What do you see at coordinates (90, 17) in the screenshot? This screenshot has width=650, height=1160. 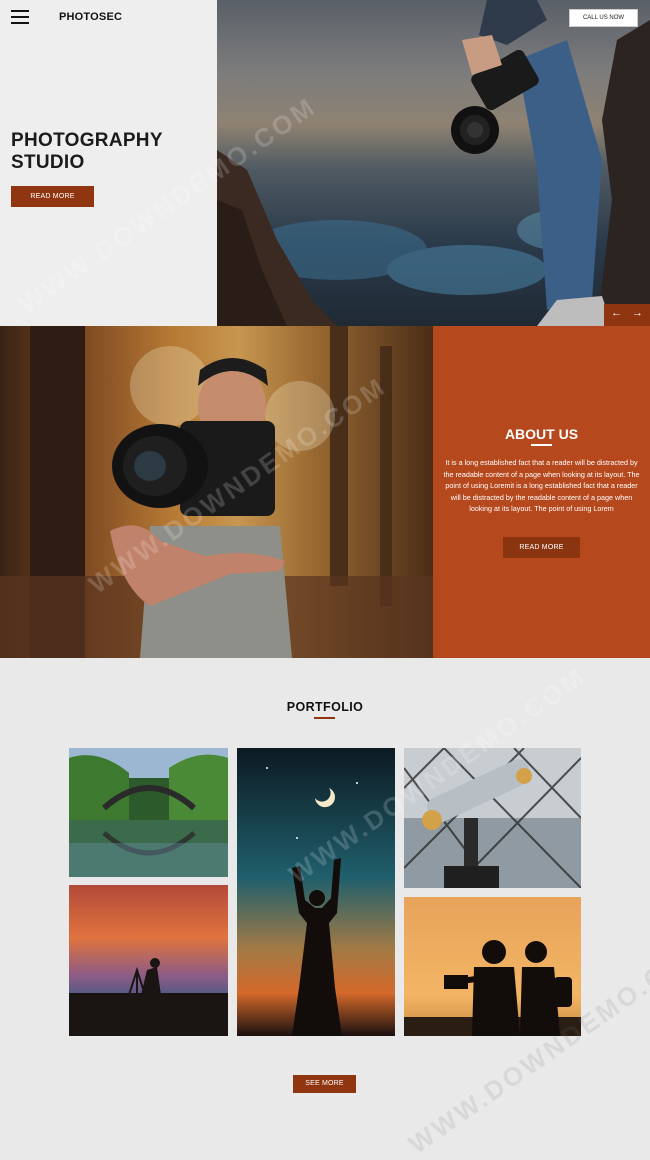 I see `brand-logo: PHOTOSEC` at bounding box center [90, 17].